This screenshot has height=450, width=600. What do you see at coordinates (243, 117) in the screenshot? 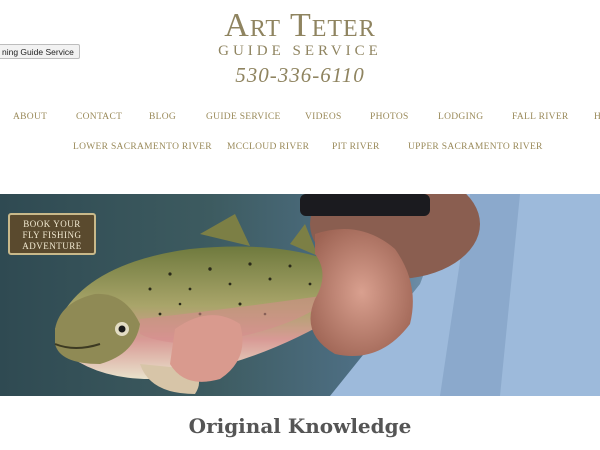
I see `nav-guide-service: GUIDE SERVICE` at bounding box center [243, 117].